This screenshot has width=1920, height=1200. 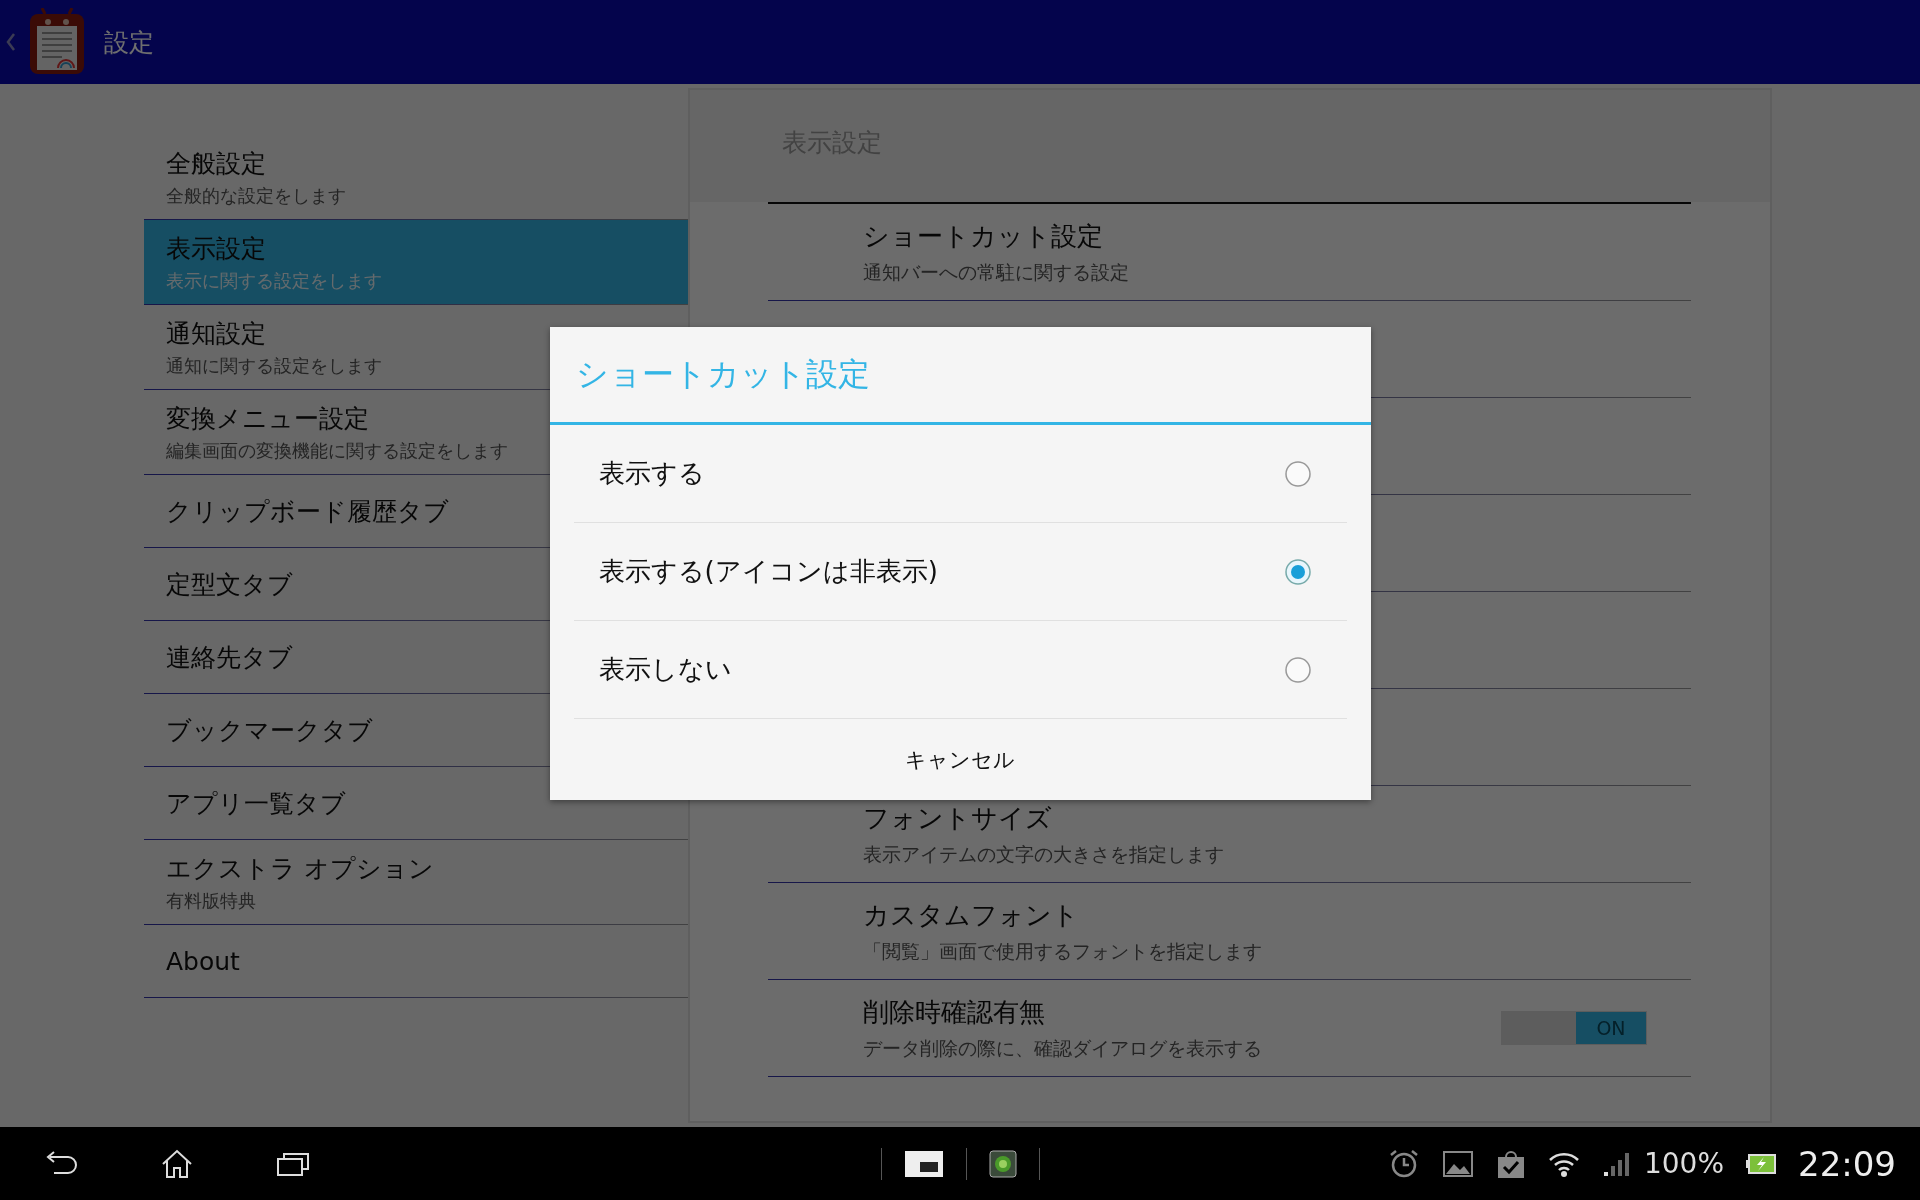 I want to click on window-icon, so click(x=923, y=1163).